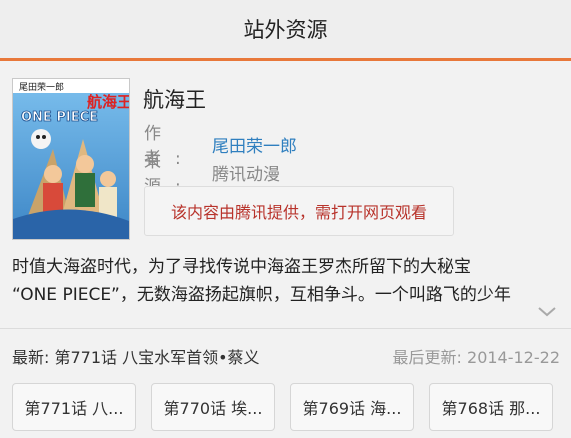 This screenshot has height=438, width=571. I want to click on book-title: 航海王, so click(174, 100).